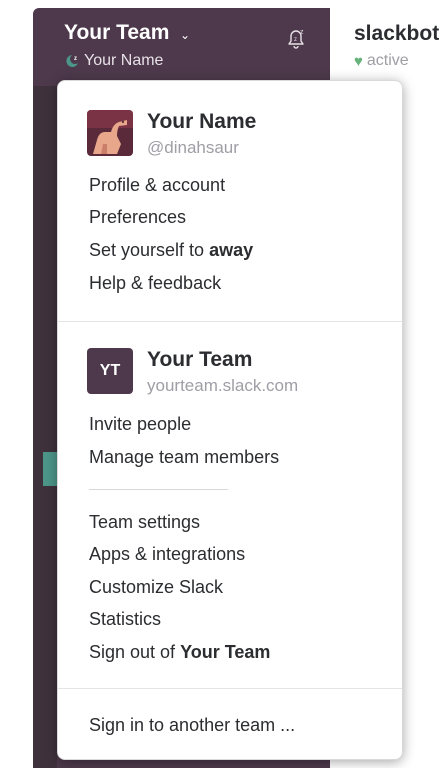 This screenshot has height=768, width=441. Describe the element at coordinates (225, 652) in the screenshot. I see `sign-out-team: Your Team` at that location.